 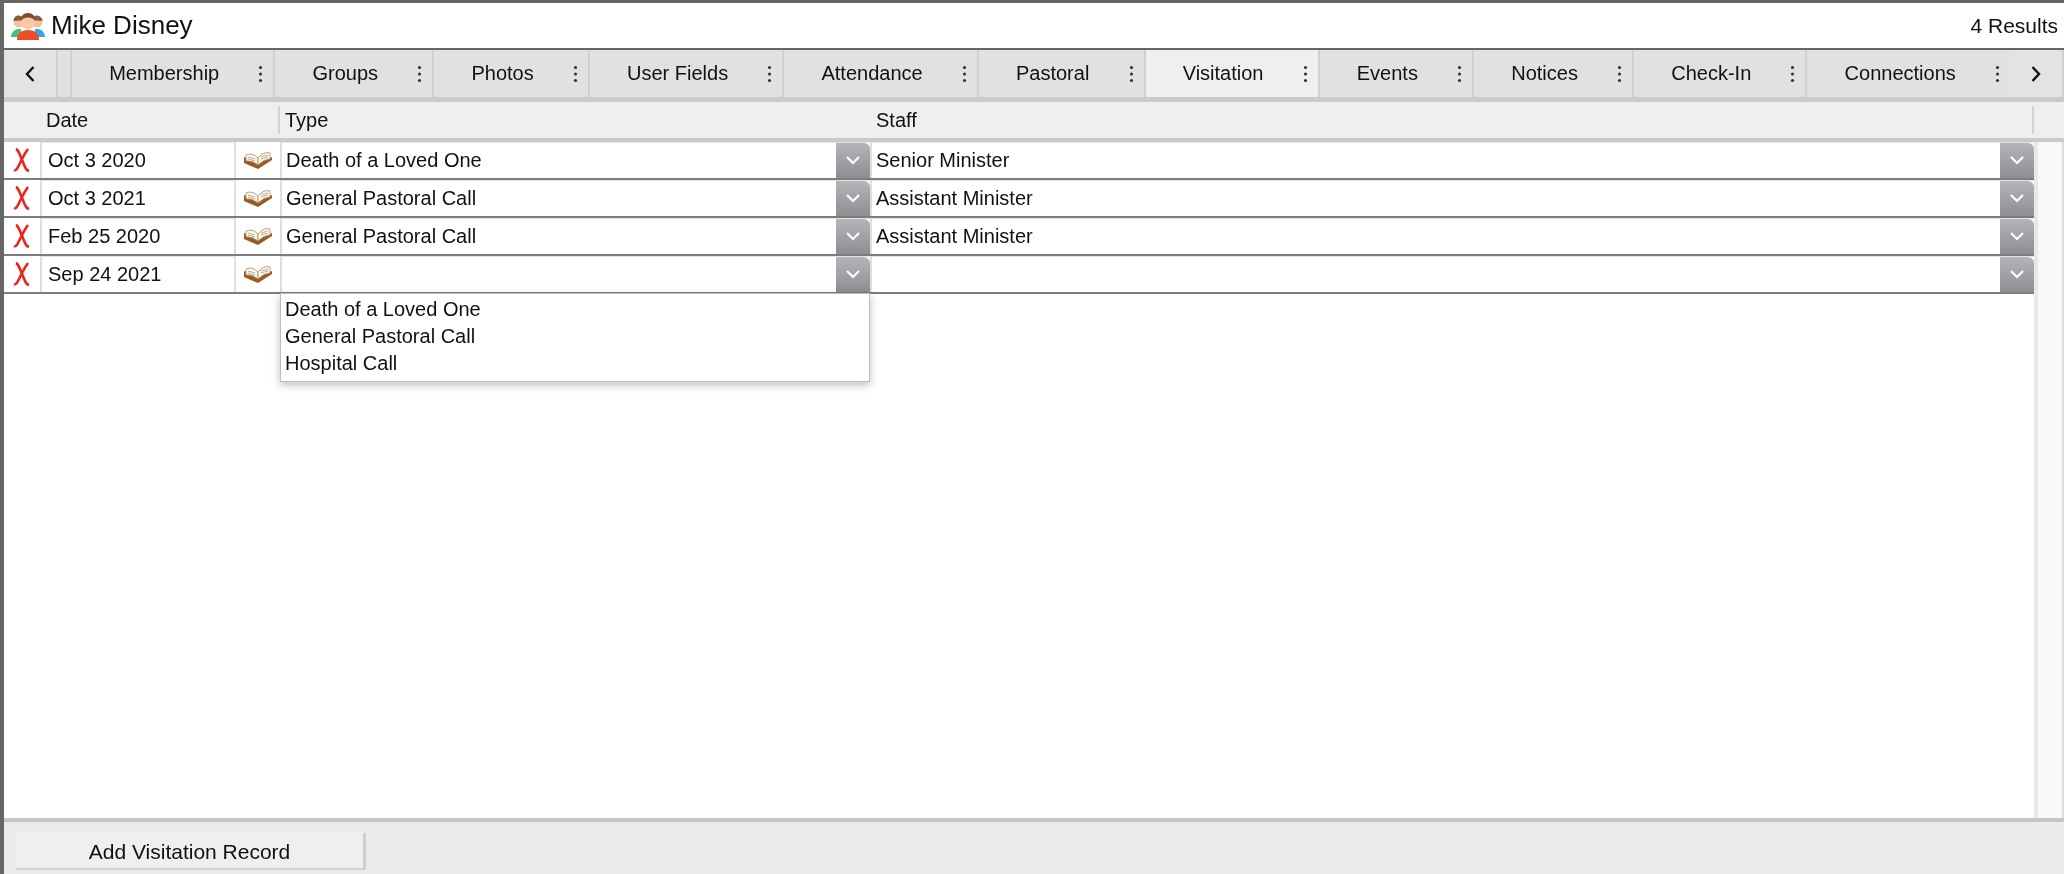 I want to click on type-select, so click(x=575, y=274).